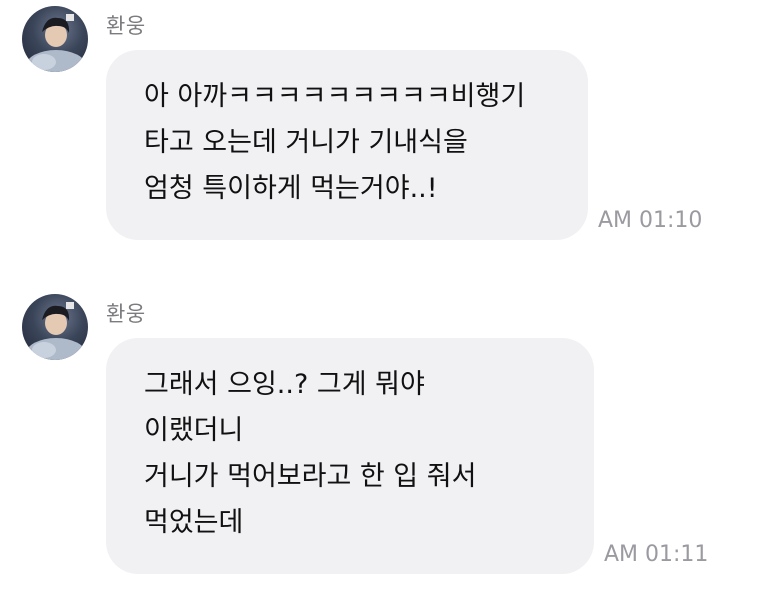 The height and width of the screenshot is (591, 757). What do you see at coordinates (291, 188) in the screenshot?
I see `message-line: 엄청 특이하게 먹는거야..!` at bounding box center [291, 188].